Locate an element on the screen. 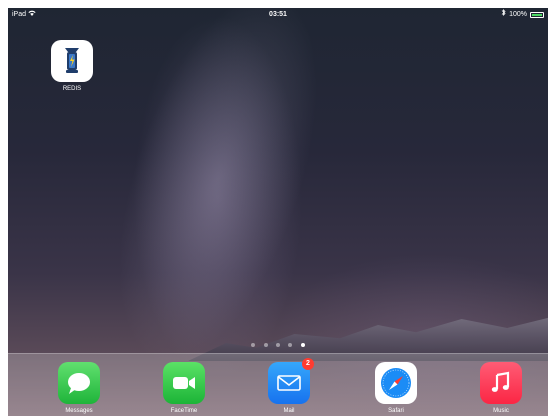  app-messages: Messages is located at coordinates (79, 388).